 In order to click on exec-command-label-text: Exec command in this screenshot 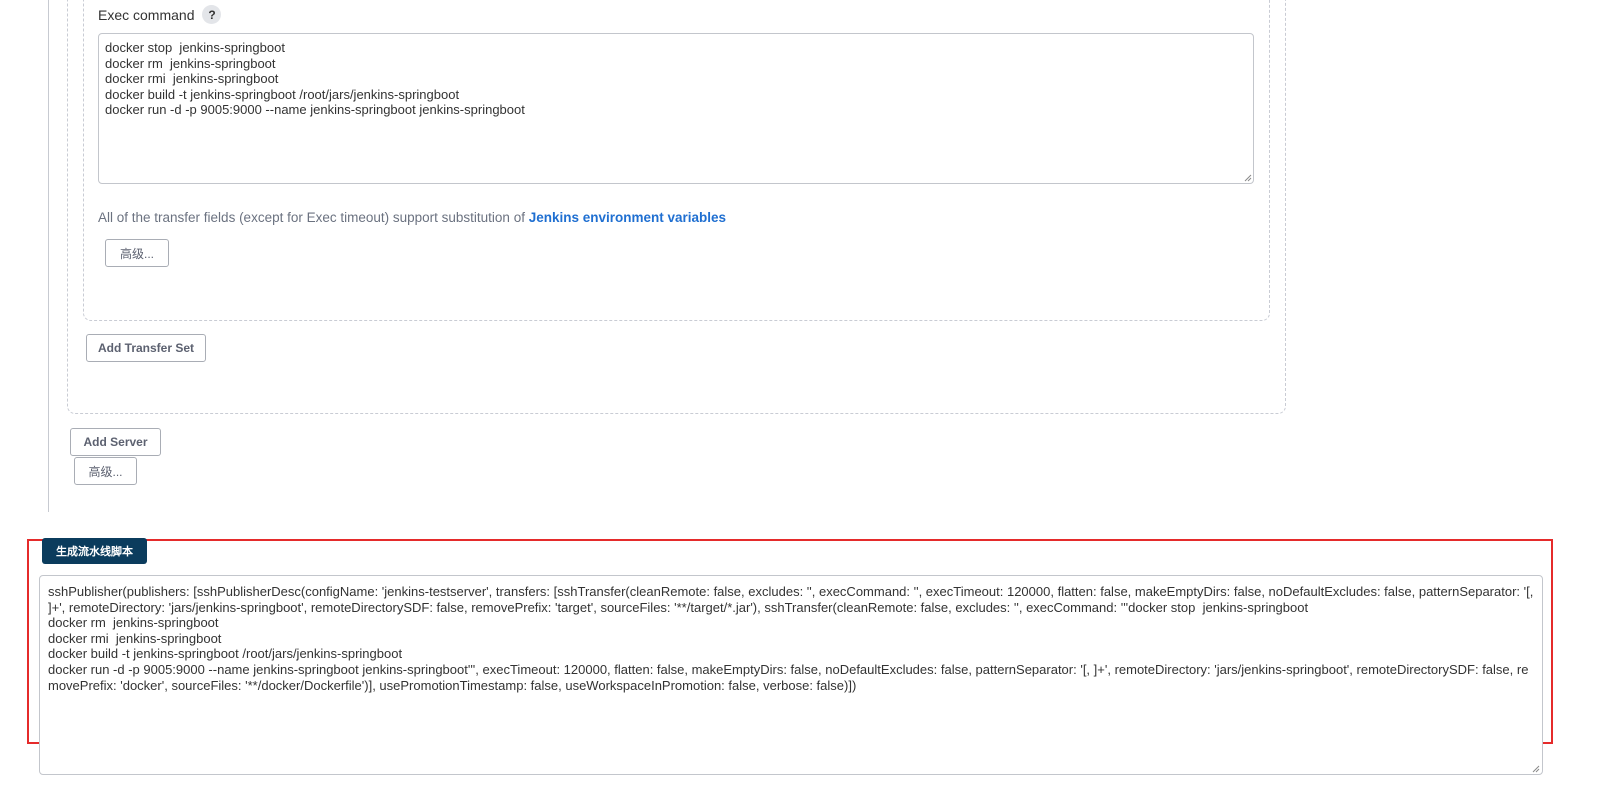, I will do `click(146, 14)`.